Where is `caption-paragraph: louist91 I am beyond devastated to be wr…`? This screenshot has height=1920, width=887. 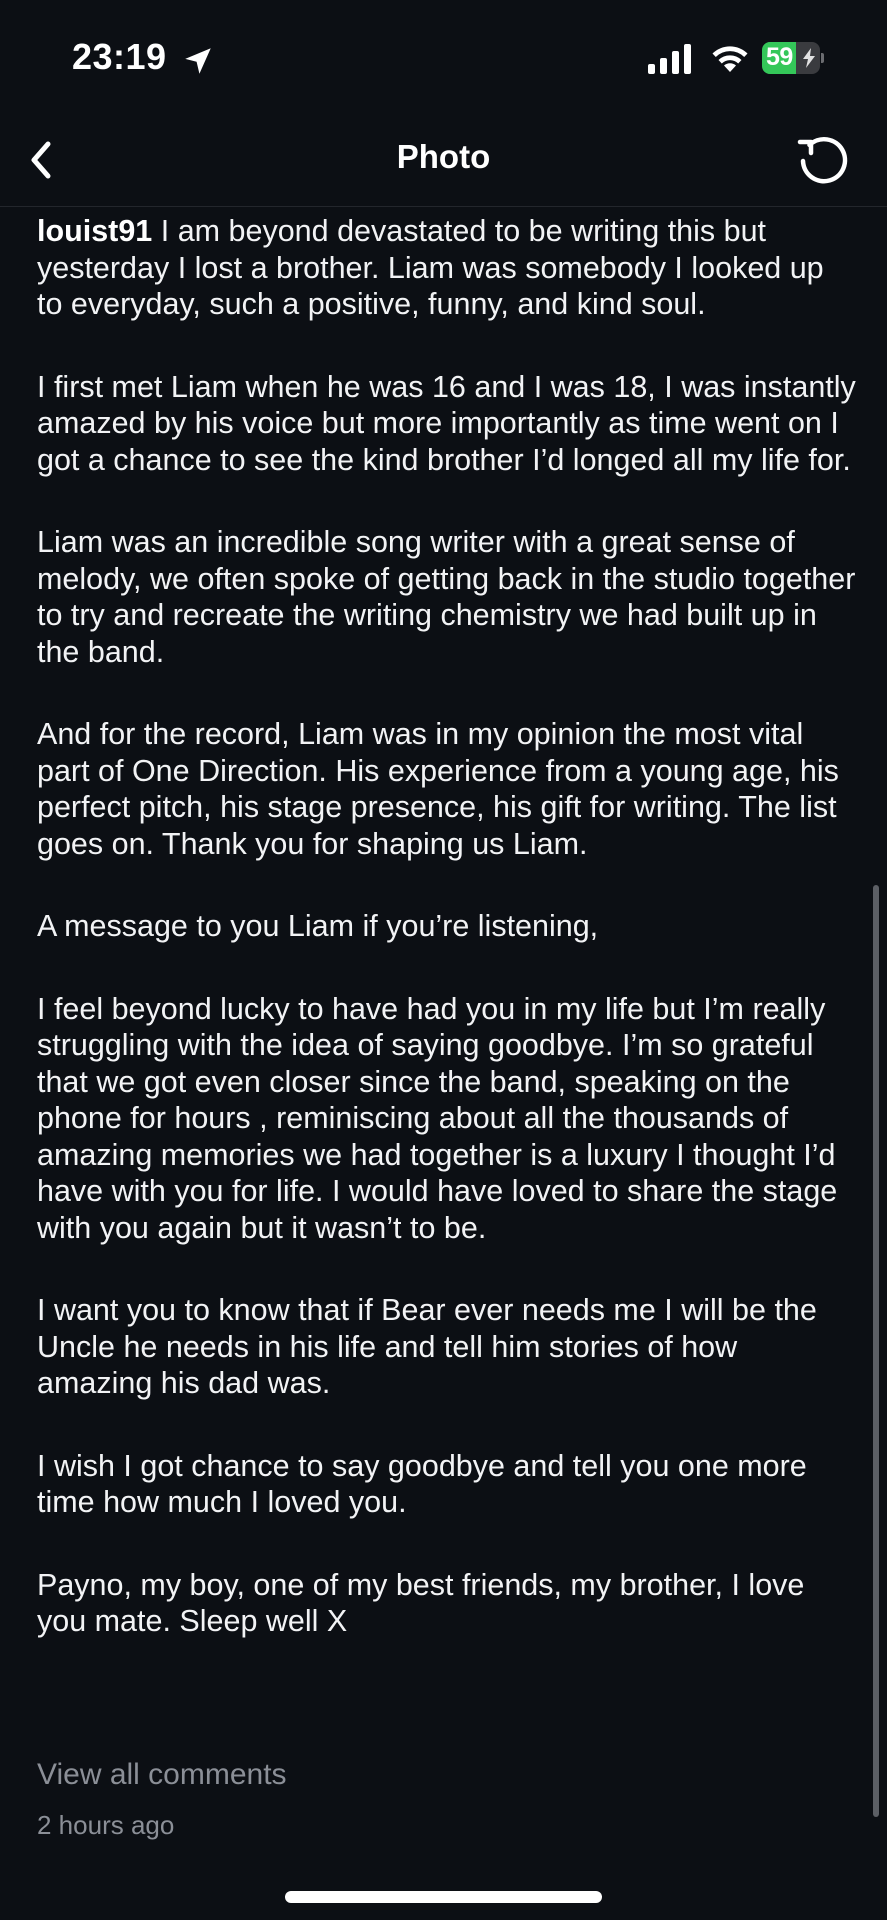 caption-paragraph: louist91 I am beyond devastated to be wr… is located at coordinates (447, 268).